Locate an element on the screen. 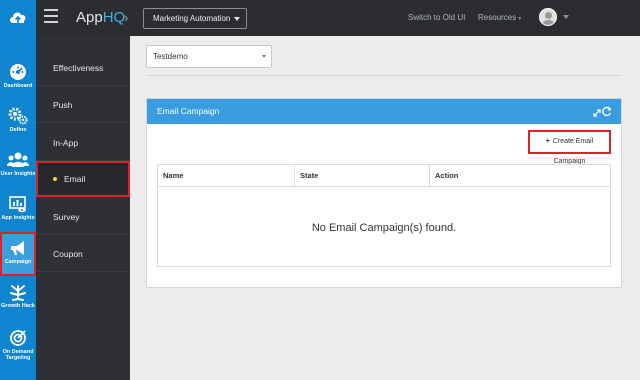  sidebar-label-define: Define is located at coordinates (18, 130).